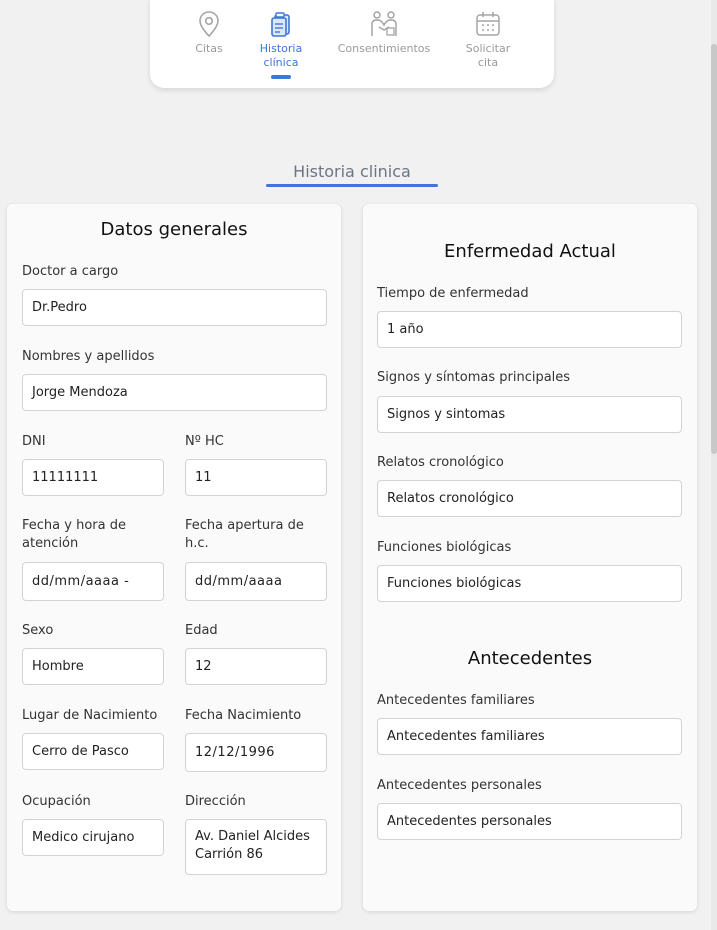  I want to click on page-title: Historia clinica, so click(352, 171).